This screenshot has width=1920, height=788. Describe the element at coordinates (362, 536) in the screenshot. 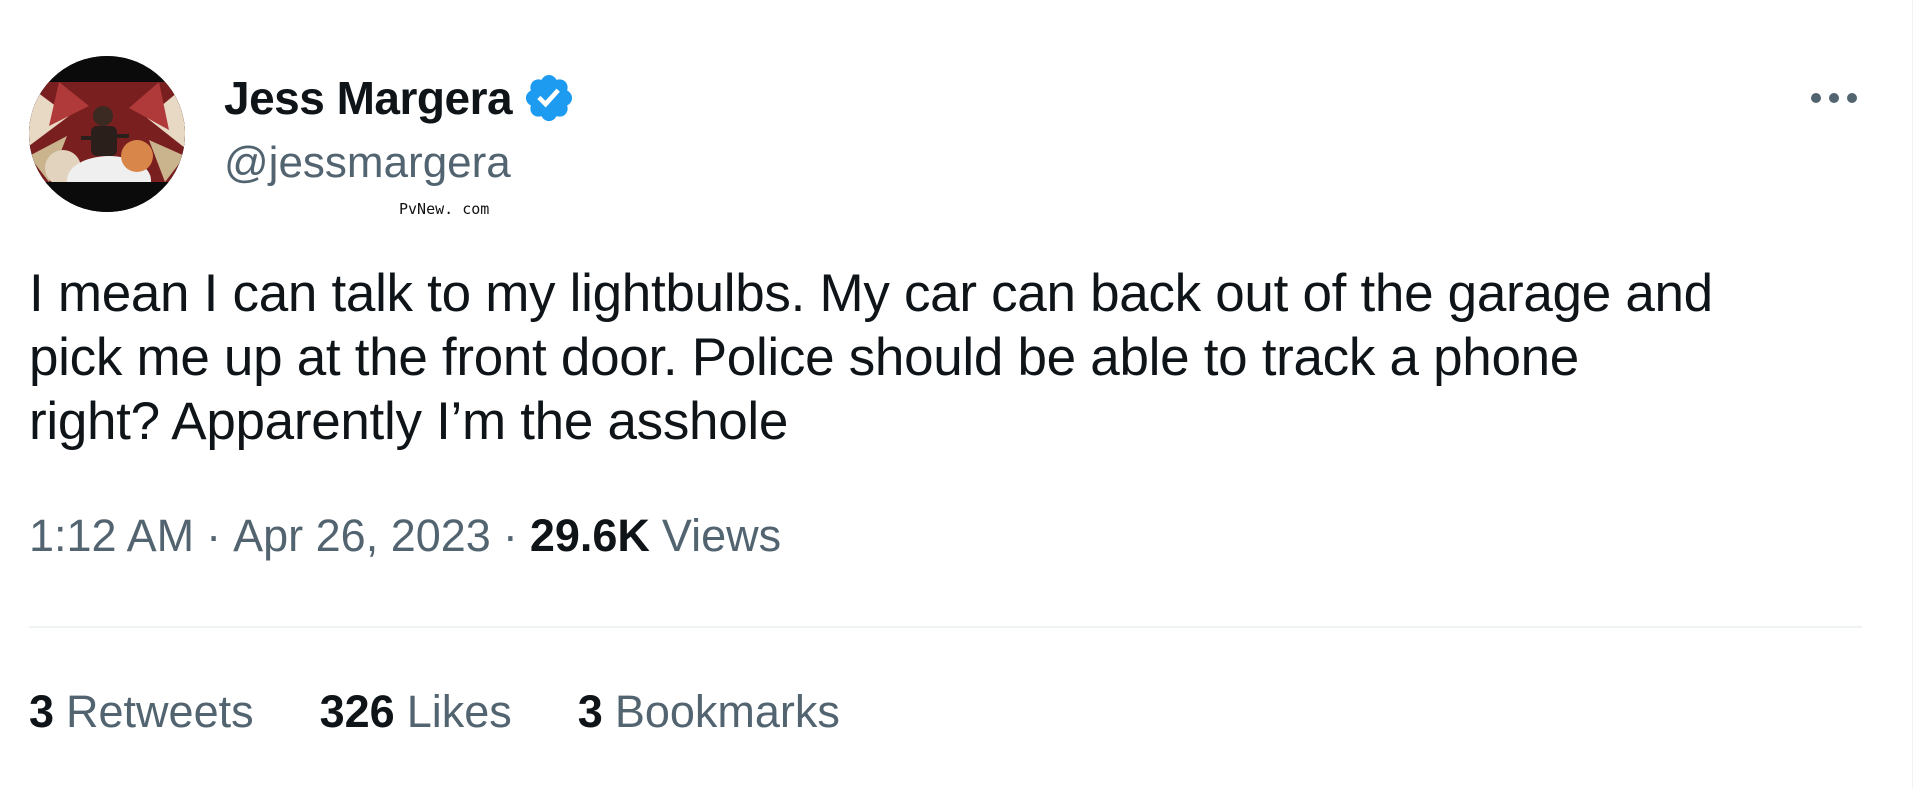

I see `tweet-date: Apr 26, 2023` at that location.